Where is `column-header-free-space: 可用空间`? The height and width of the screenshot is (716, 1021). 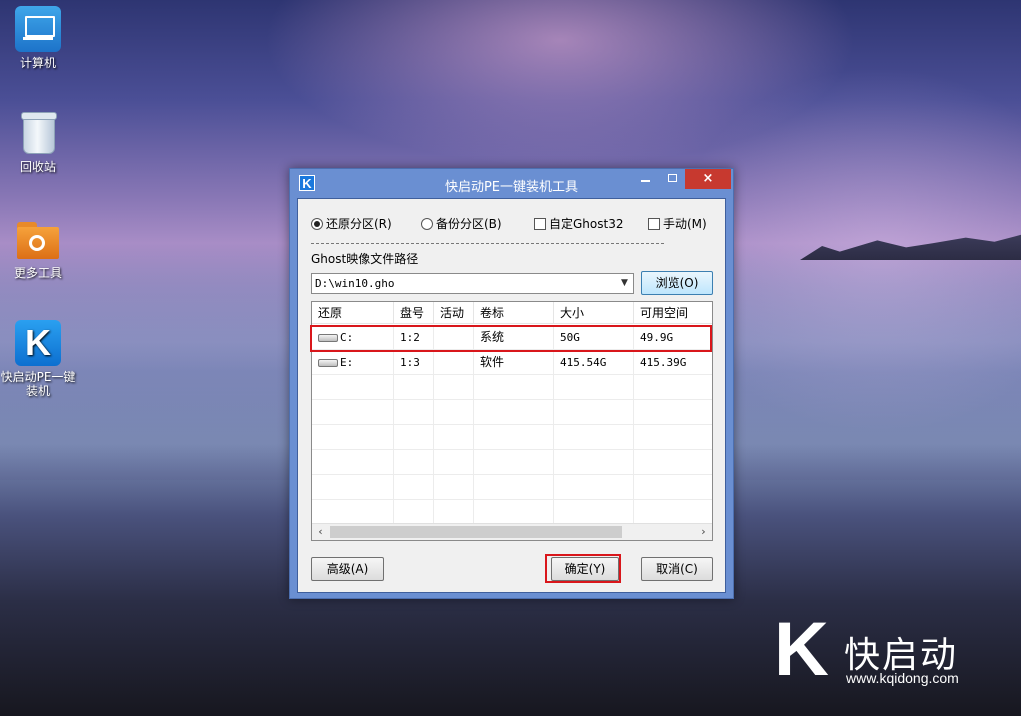 column-header-free-space: 可用空间 is located at coordinates (673, 313).